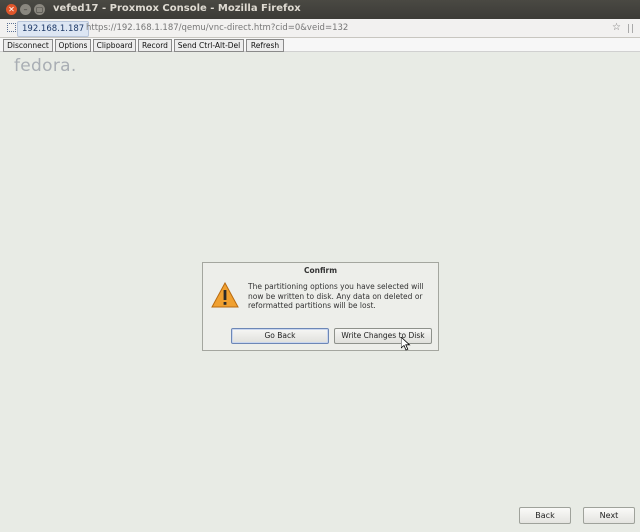 The image size is (640, 532). Describe the element at coordinates (73, 45) in the screenshot. I see `options-button: Options` at that location.